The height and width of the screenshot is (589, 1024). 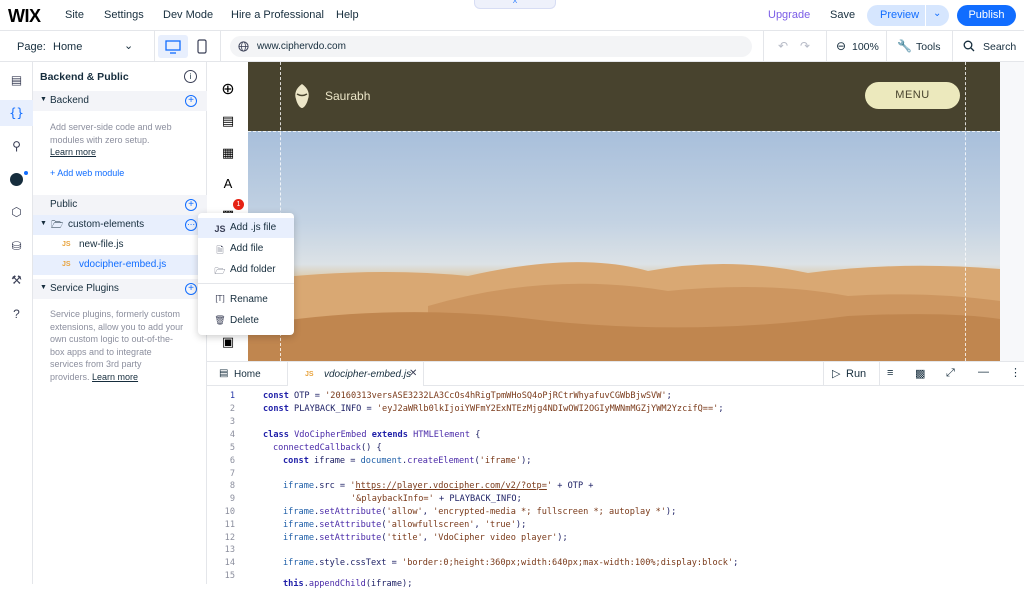 I want to click on page-icon: ▤, so click(x=224, y=373).